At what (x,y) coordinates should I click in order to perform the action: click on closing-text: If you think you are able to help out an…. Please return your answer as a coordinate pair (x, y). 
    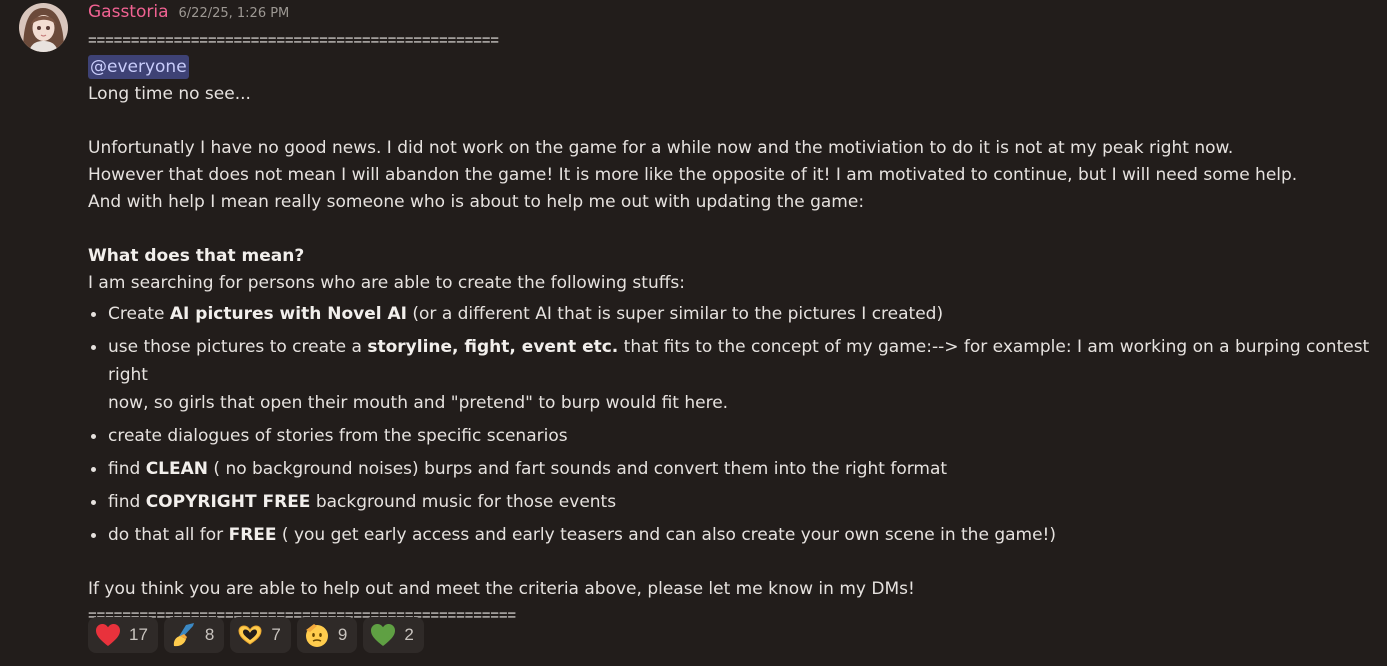
    Looking at the image, I should click on (501, 589).